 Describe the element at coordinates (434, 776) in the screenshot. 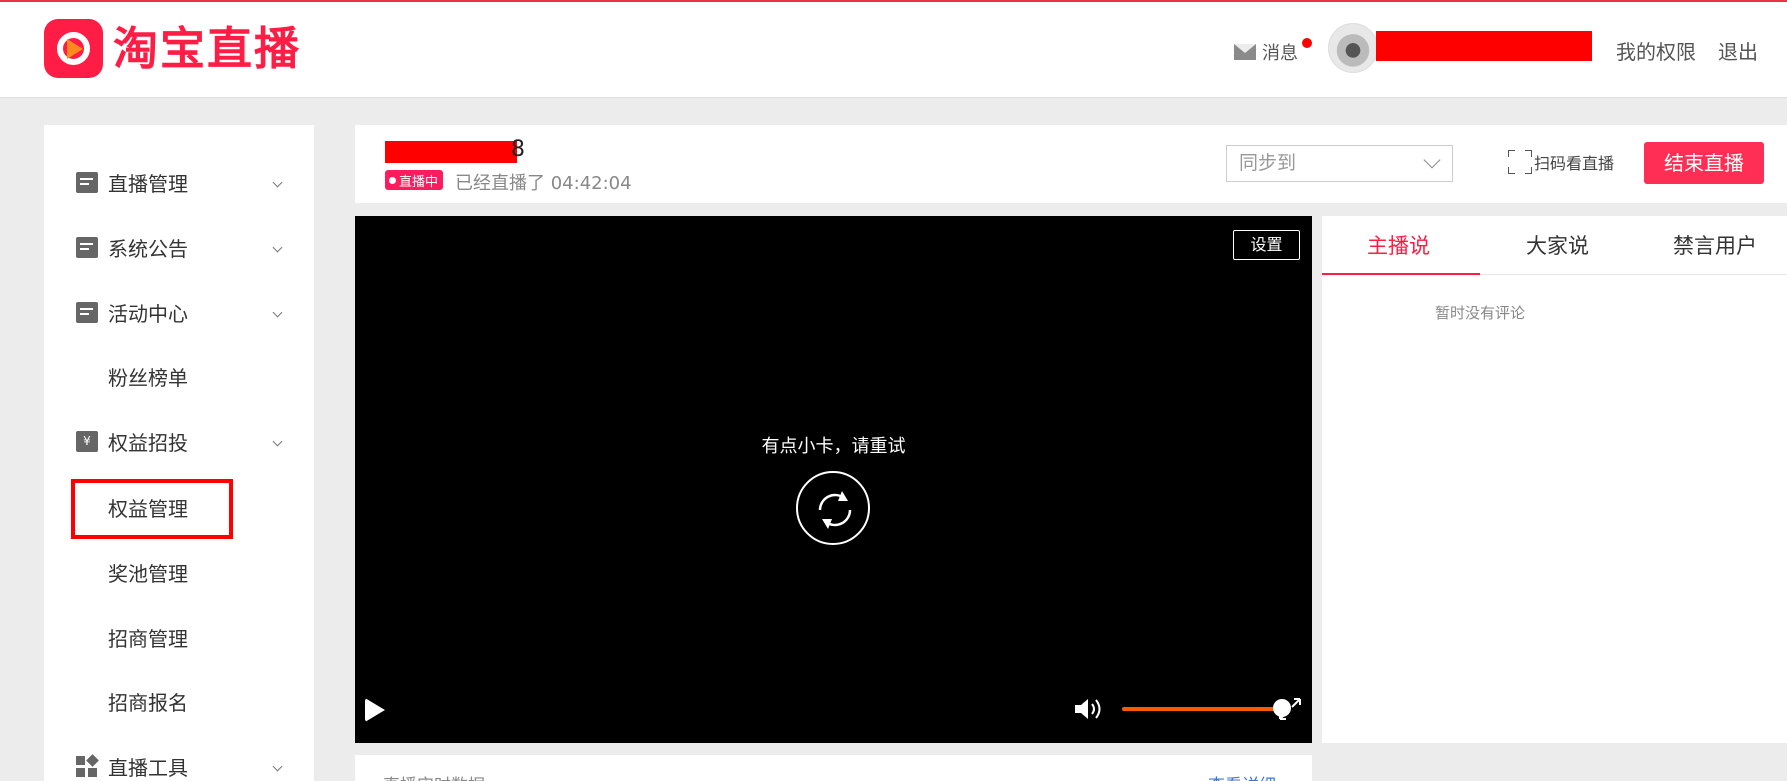

I see `live-stats-title: 直播实时数据` at that location.